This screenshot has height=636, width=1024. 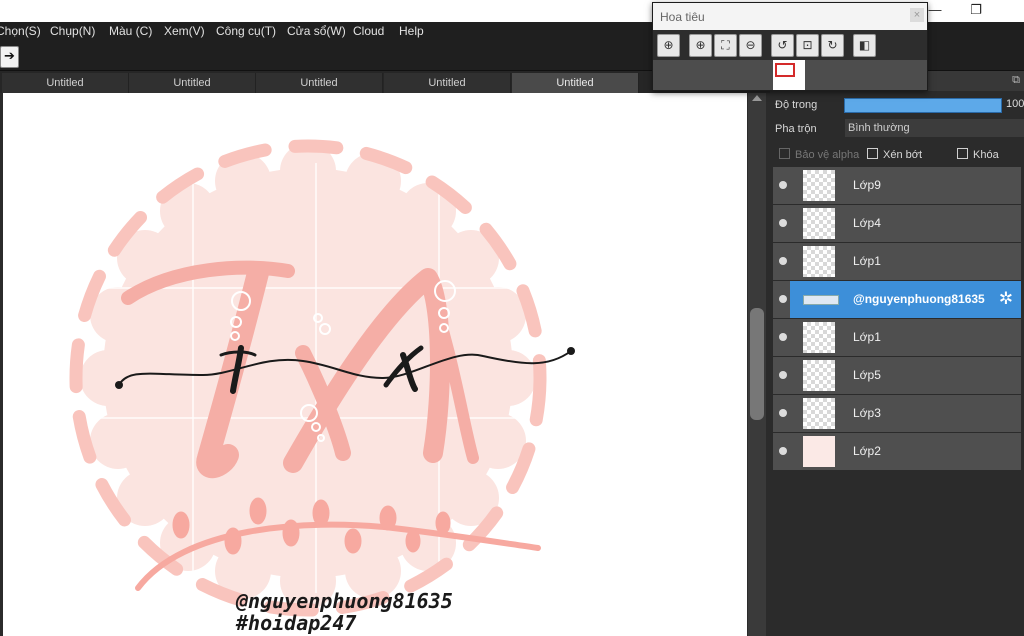 I want to click on tab-document-active: Untitled, so click(x=575, y=83).